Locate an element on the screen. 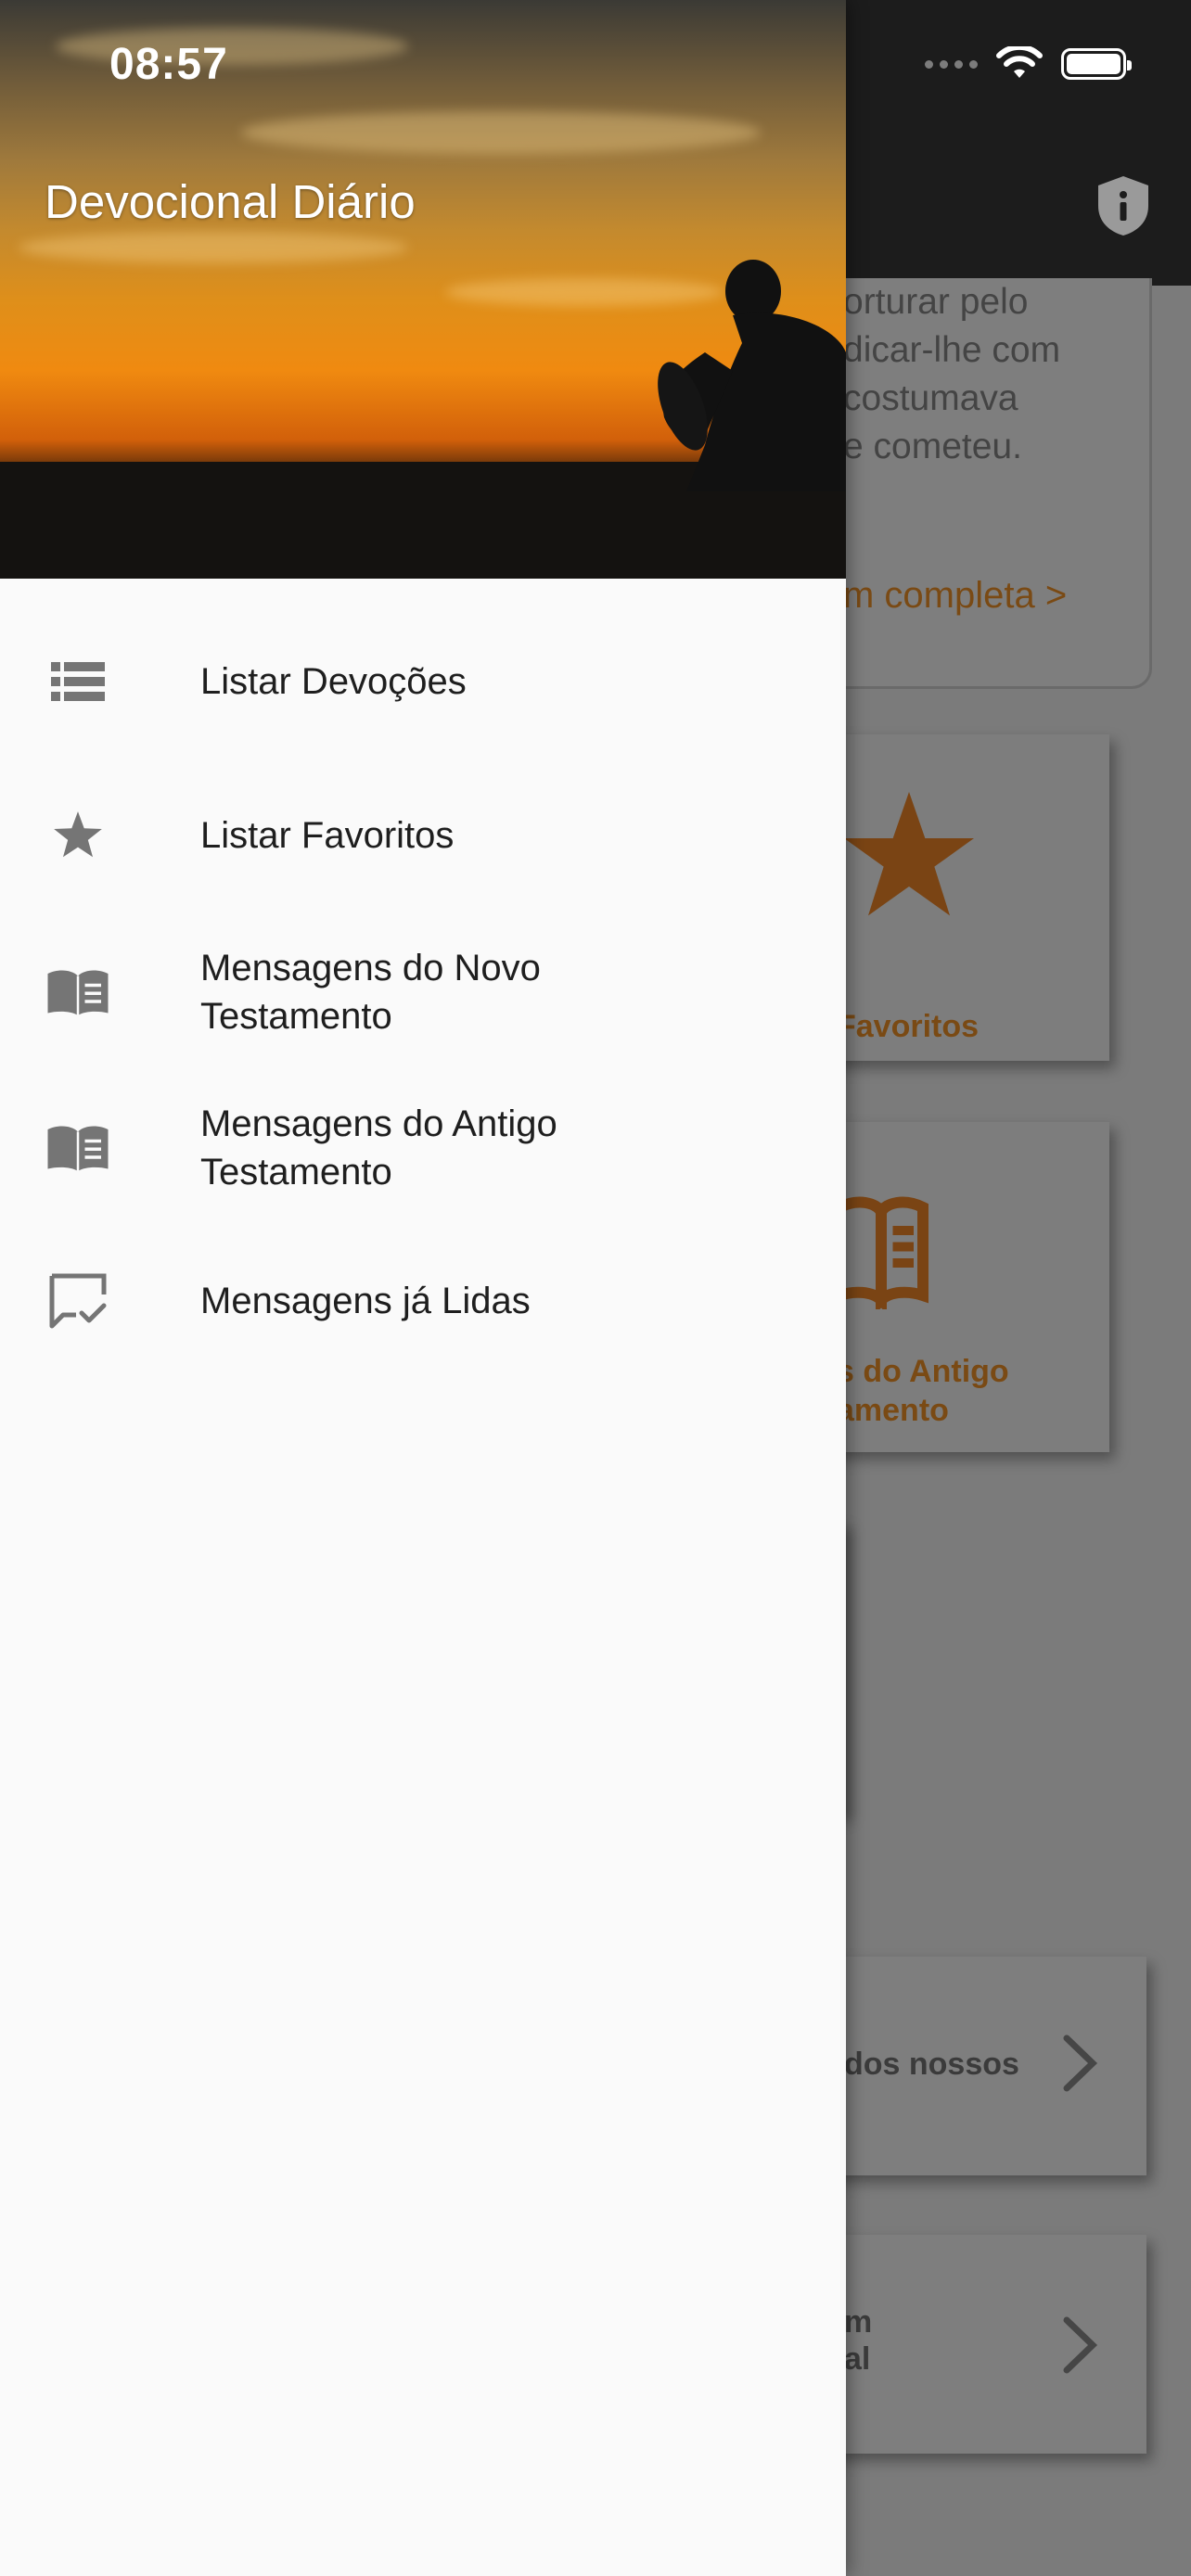  drawer-title: Devocional Diário is located at coordinates (230, 201).